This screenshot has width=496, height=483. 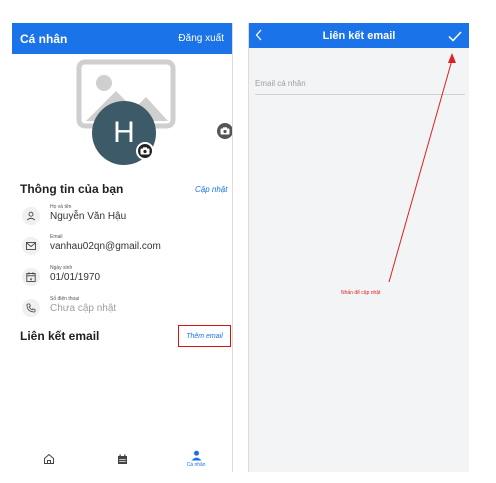 I want to click on bottom-nav: Cá nhân, so click(x=122, y=459).